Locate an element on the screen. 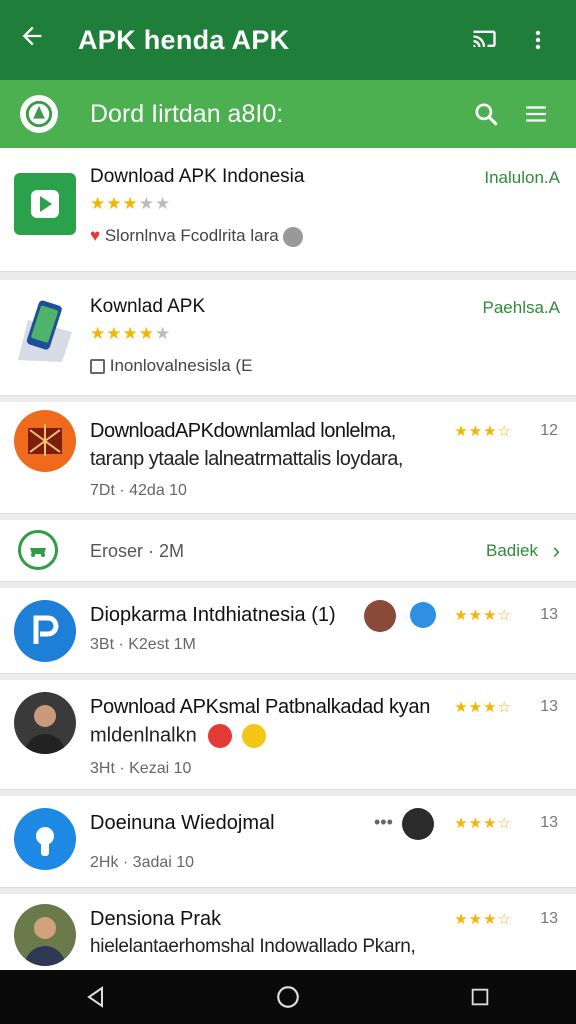 The height and width of the screenshot is (1024, 576). item-meta: 2Hk · 3adai 10 is located at coordinates (142, 862).